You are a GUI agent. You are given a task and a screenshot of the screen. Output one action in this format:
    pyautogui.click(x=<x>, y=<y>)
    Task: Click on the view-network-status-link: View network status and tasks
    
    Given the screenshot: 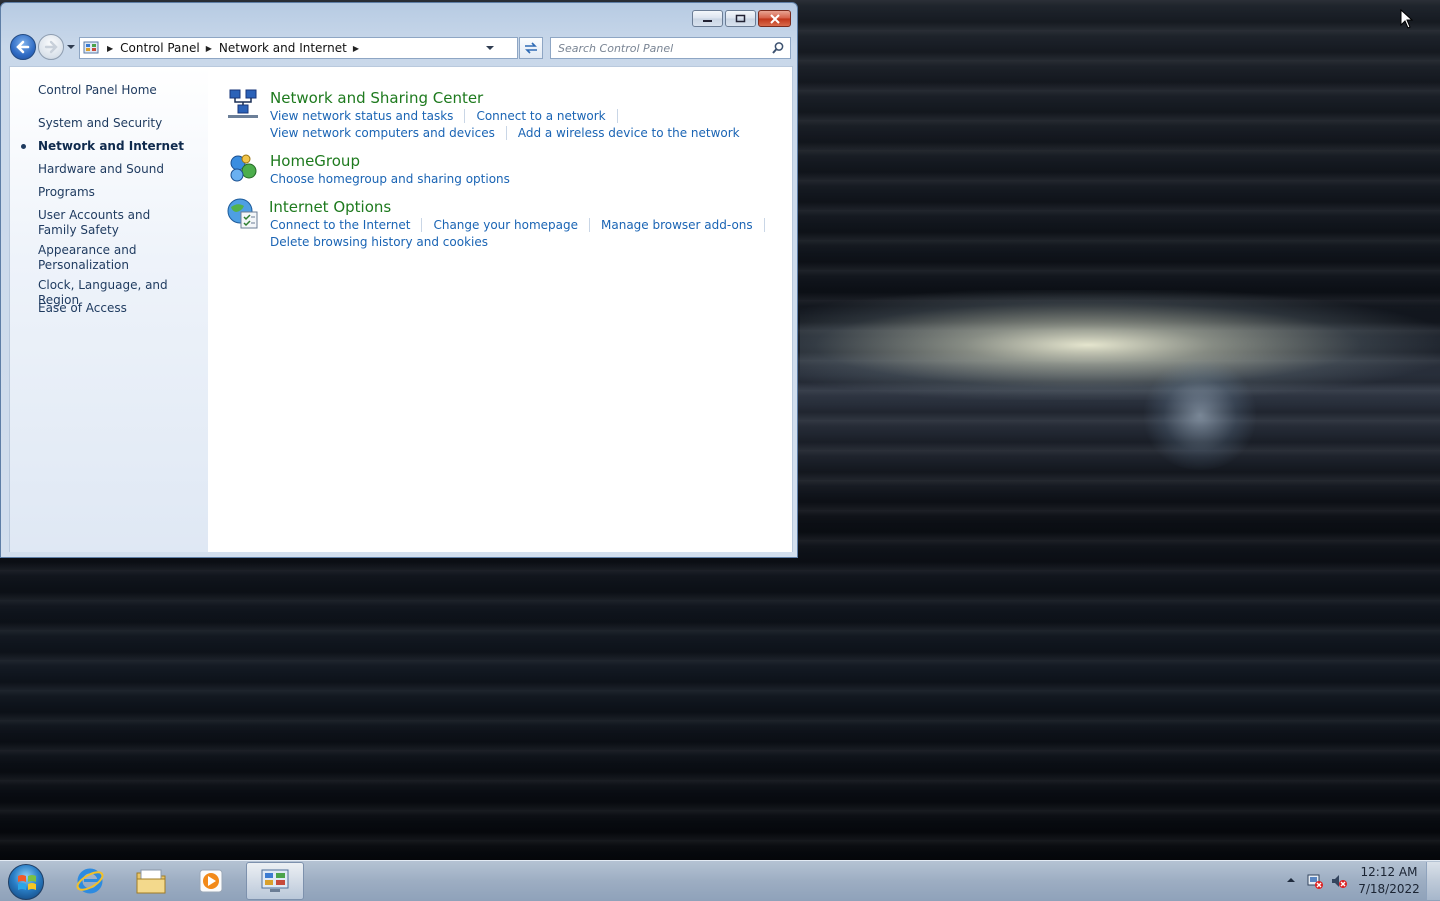 What is the action you would take?
    pyautogui.click(x=361, y=116)
    